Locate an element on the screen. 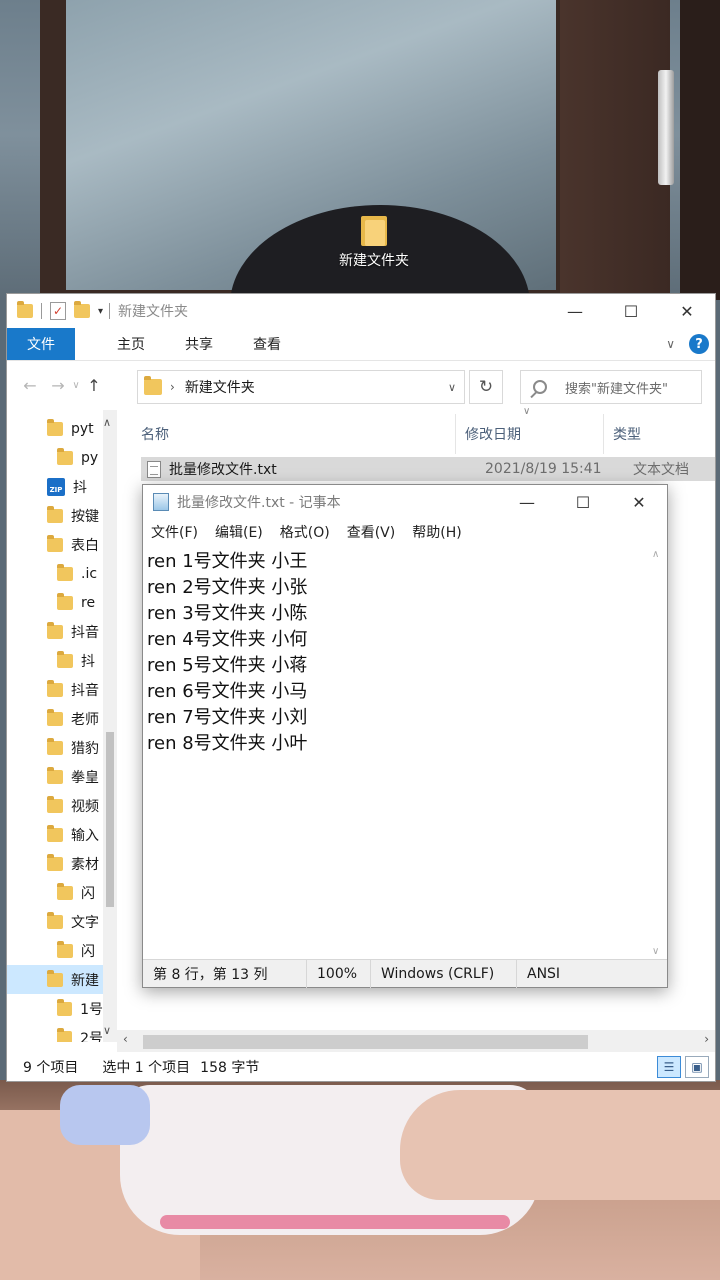 This screenshot has height=1280, width=720. notepad-menu-bar: 文件(F) 编辑(E) 格式(O) 查看(V) 帮助(H) is located at coordinates (405, 532).